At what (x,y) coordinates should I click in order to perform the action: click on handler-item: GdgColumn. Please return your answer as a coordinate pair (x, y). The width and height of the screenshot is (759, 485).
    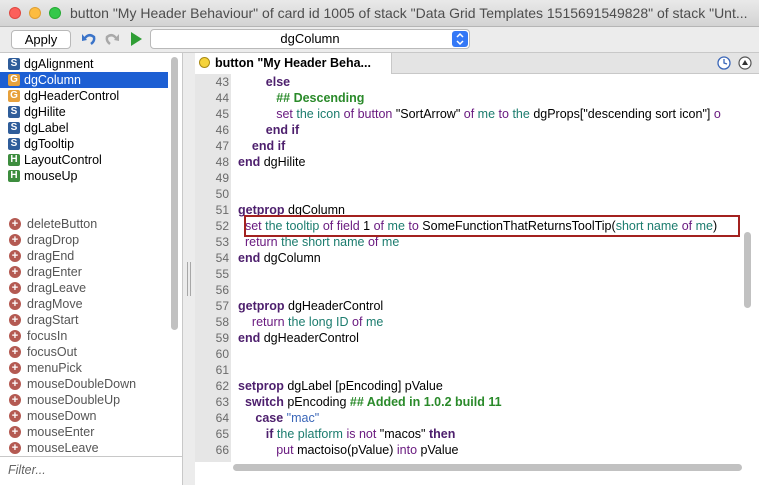
    Looking at the image, I should click on (84, 80).